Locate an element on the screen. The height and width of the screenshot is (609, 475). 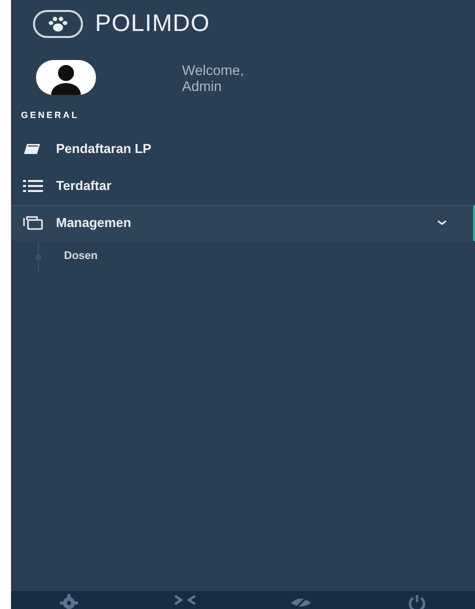
menu-item: Pendaftaran LP is located at coordinates (243, 149).